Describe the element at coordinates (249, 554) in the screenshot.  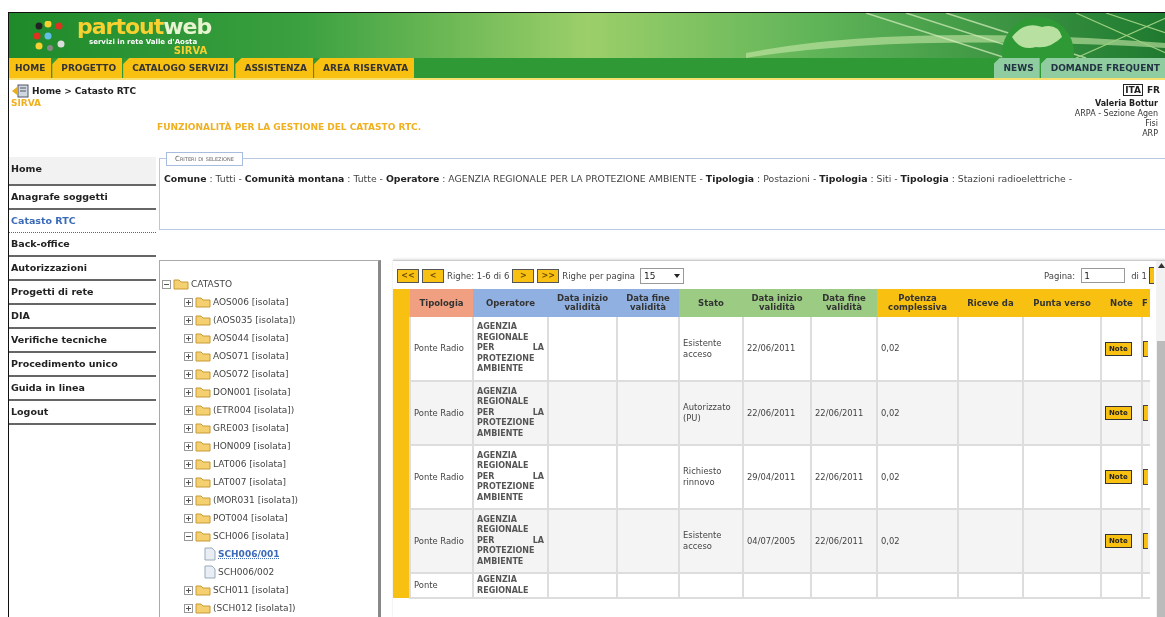
I see `tree-node: SCH006/001` at that location.